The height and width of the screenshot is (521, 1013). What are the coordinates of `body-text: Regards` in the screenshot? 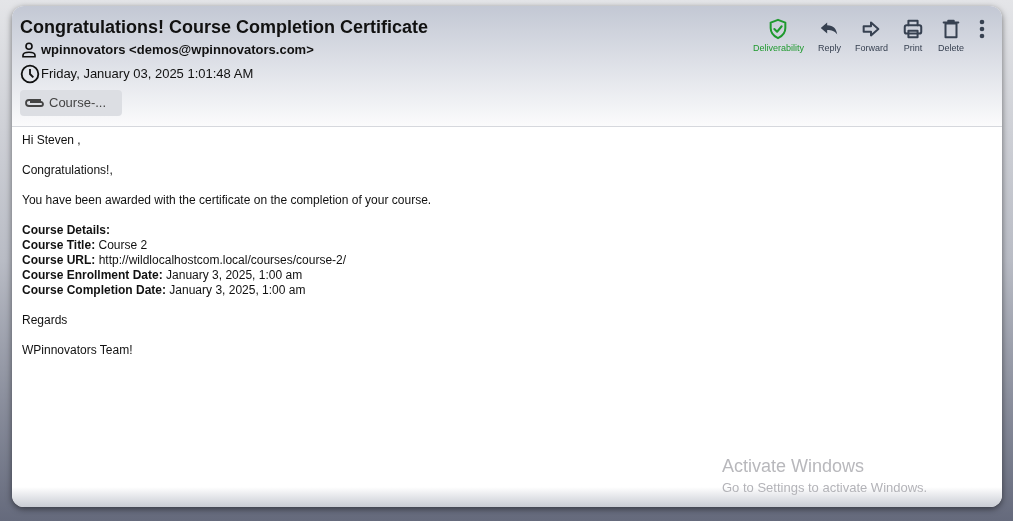 It's located at (45, 320).